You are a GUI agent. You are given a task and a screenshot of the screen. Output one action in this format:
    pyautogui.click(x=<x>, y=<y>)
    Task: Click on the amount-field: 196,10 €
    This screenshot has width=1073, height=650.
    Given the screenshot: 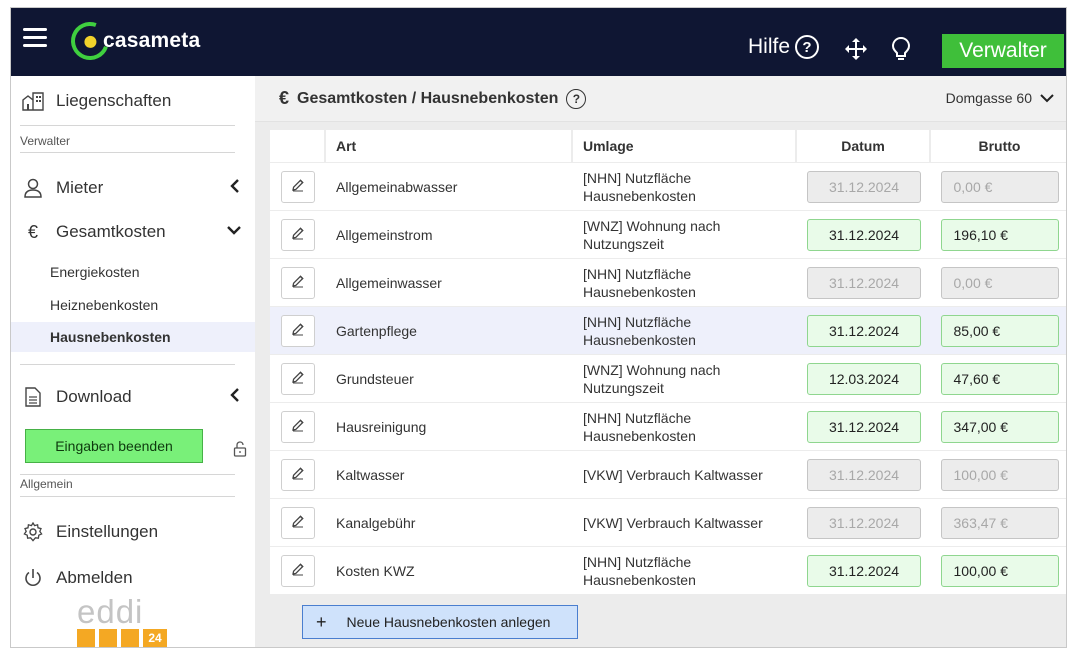 What is the action you would take?
    pyautogui.click(x=999, y=234)
    